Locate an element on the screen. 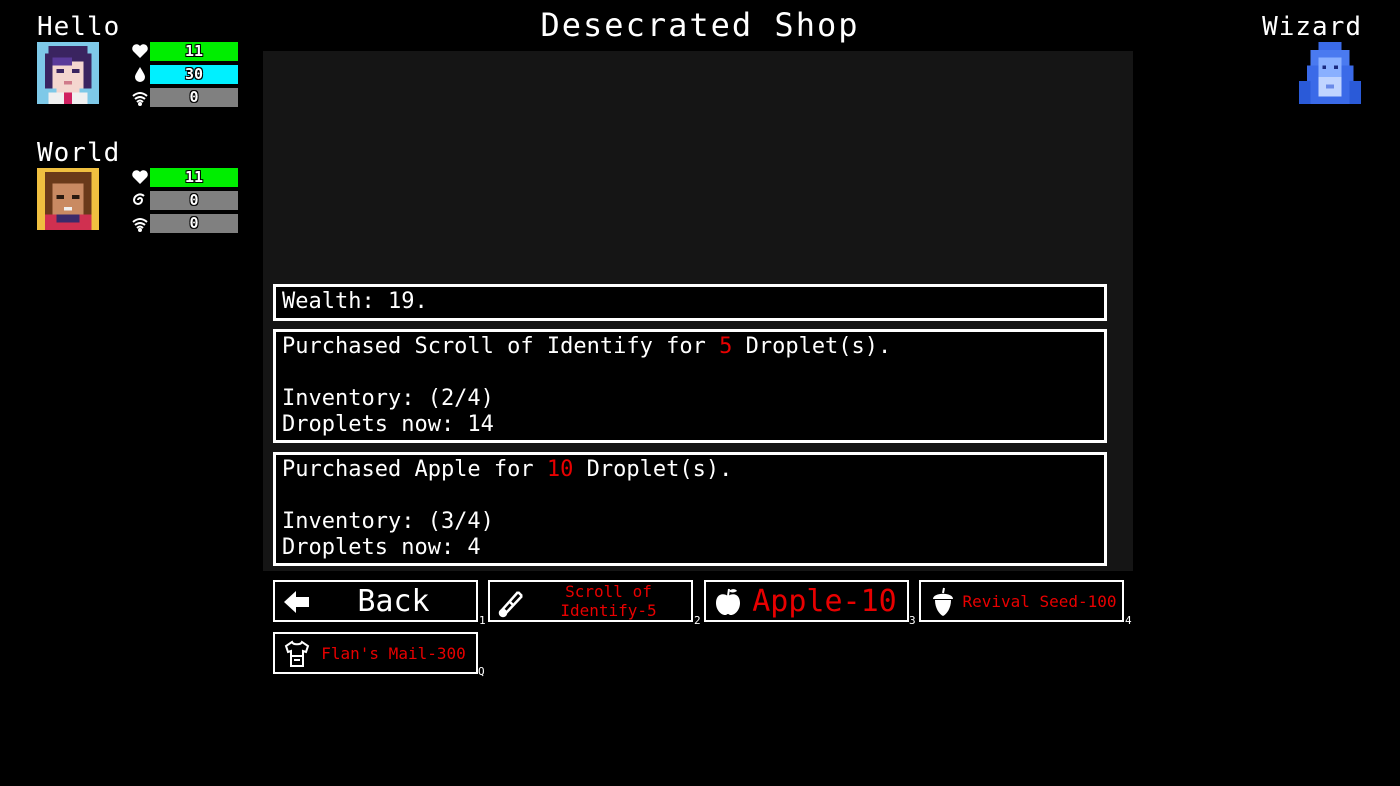 The image size is (1400, 786). swirl-icon is located at coordinates (140, 200).